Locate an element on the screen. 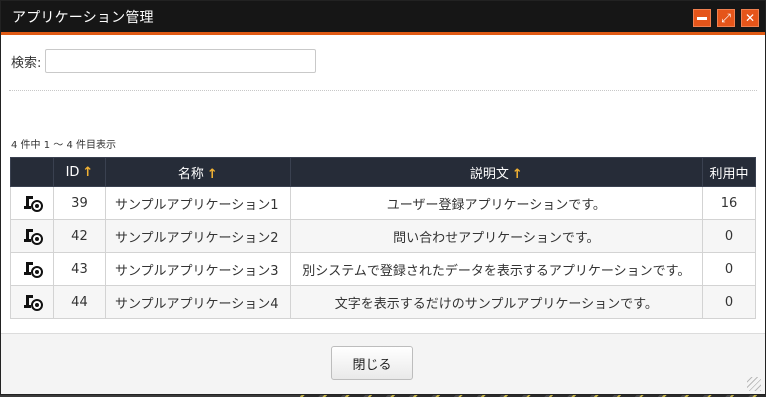 This screenshot has height=397, width=766. close-button: 閉じる is located at coordinates (372, 363).